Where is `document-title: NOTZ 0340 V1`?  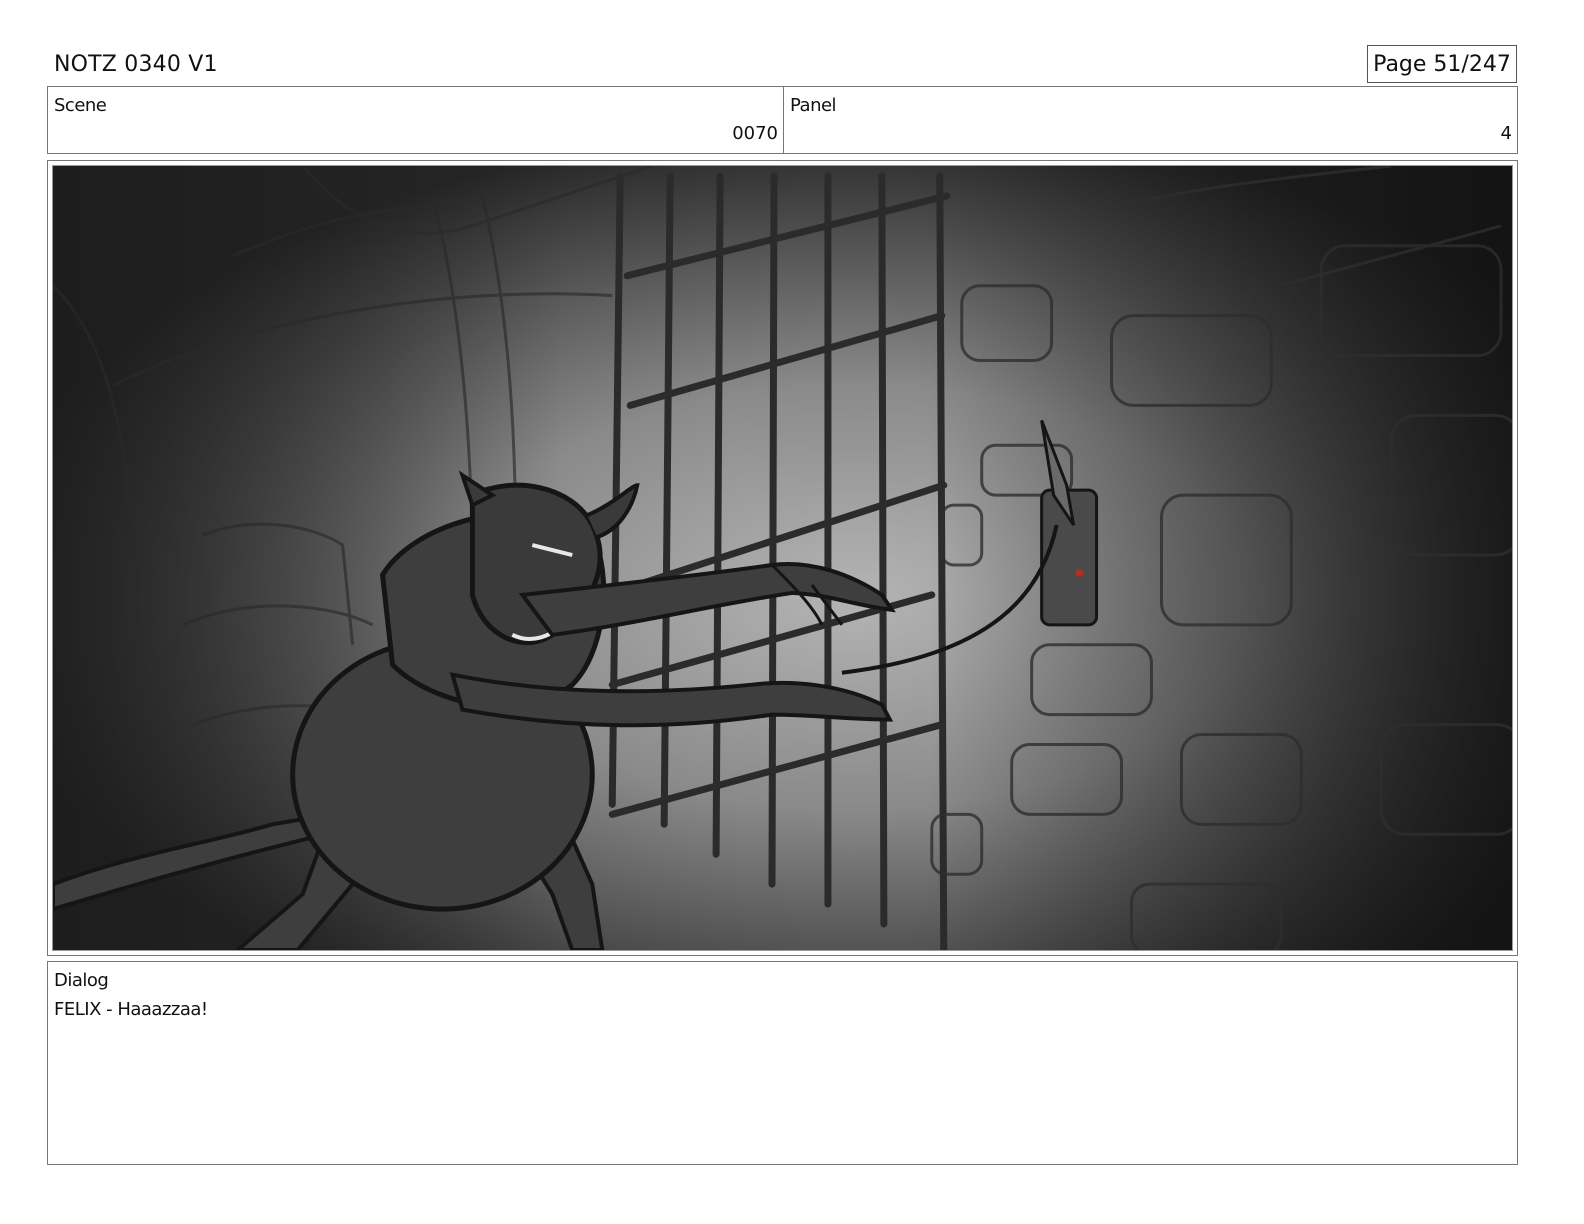
document-title: NOTZ 0340 V1 is located at coordinates (136, 64).